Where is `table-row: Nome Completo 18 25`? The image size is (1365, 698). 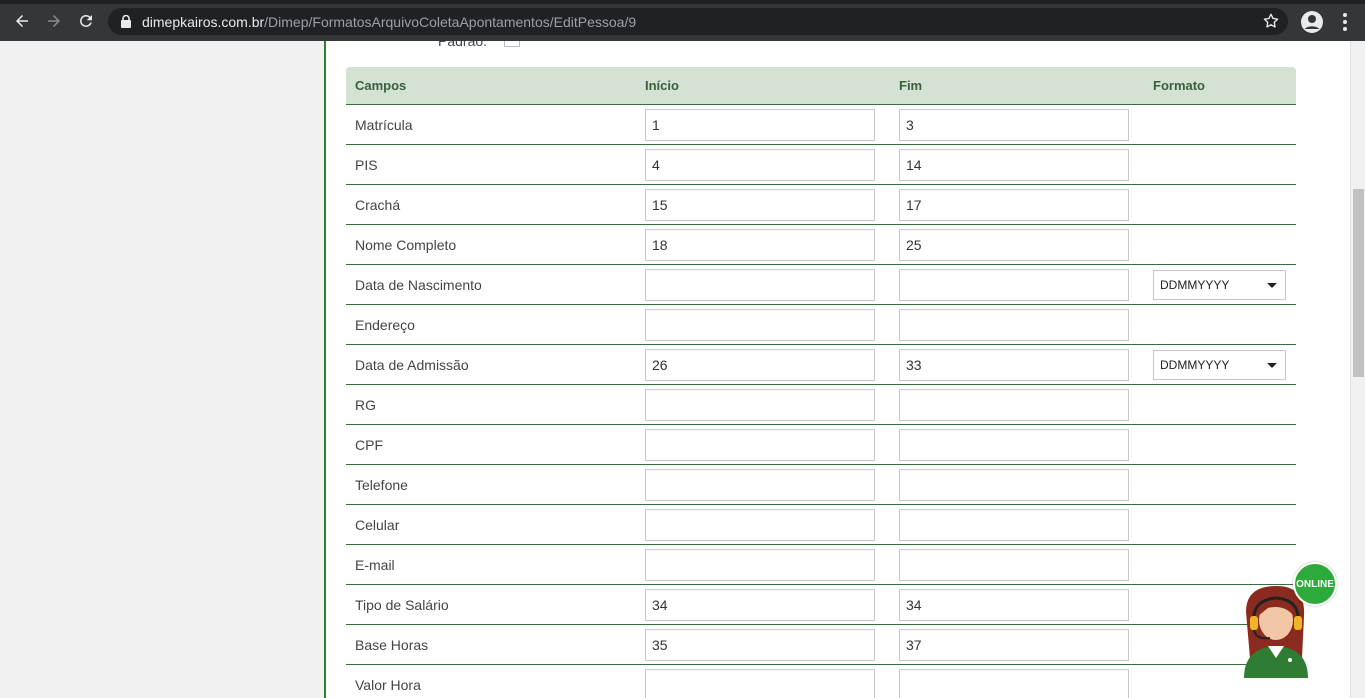 table-row: Nome Completo 18 25 is located at coordinates (821, 245).